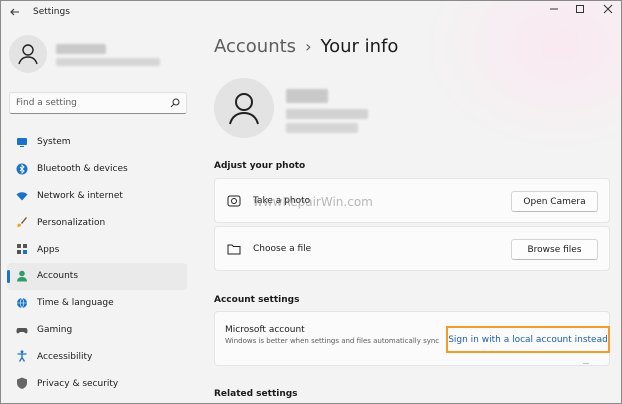 This screenshot has width=622, height=404. I want to click on choose-file-label: Choose a file, so click(282, 249).